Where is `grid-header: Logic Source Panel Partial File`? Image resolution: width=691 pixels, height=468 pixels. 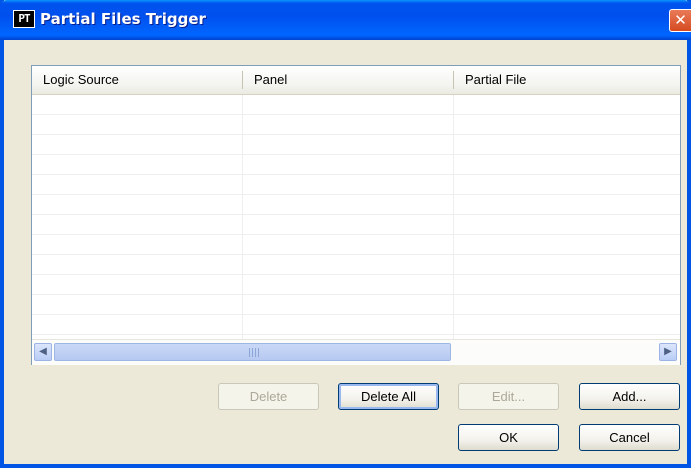 grid-header: Logic Source Panel Partial File is located at coordinates (356, 80).